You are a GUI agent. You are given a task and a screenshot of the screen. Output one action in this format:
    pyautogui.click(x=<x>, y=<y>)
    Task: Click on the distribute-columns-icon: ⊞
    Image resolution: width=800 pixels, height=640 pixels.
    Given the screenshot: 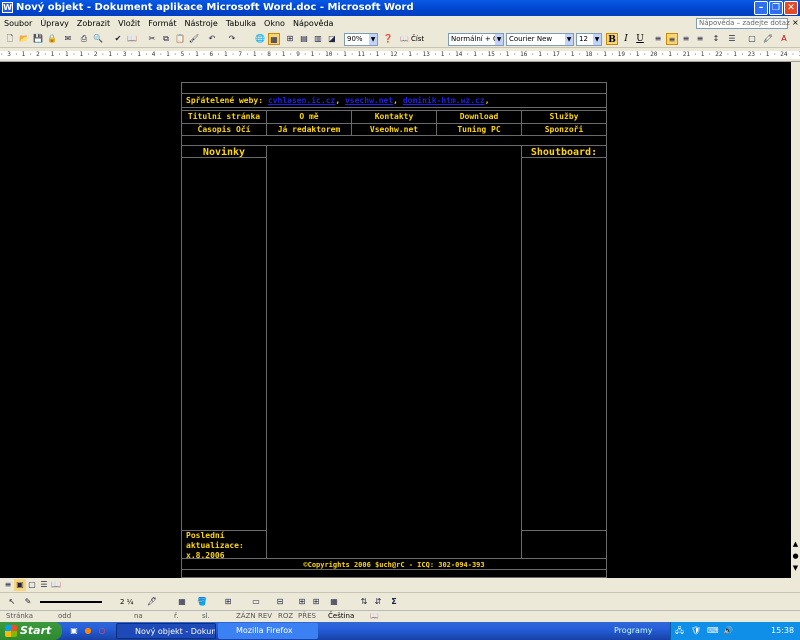 What is the action you would take?
    pyautogui.click(x=316, y=602)
    